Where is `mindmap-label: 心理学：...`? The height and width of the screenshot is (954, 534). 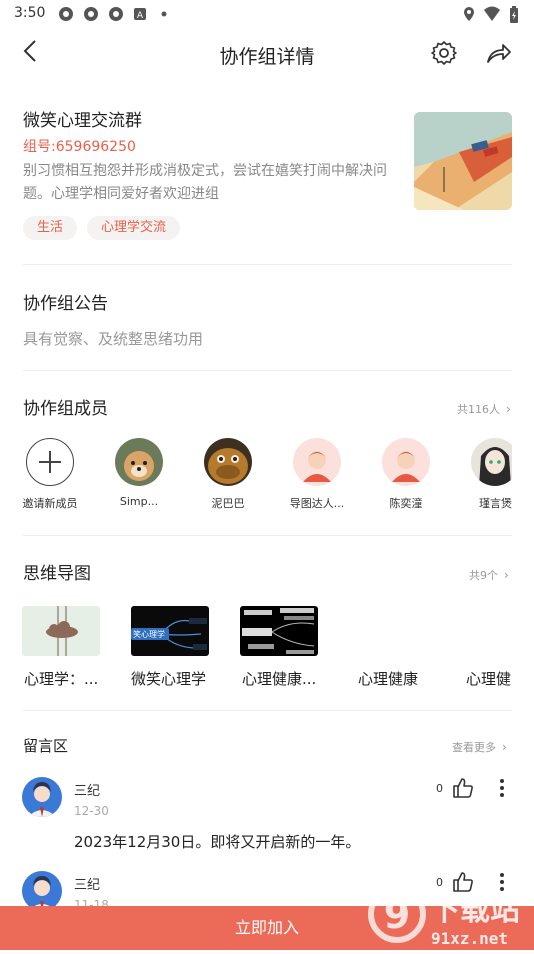 mindmap-label: 心理学：... is located at coordinates (61, 679).